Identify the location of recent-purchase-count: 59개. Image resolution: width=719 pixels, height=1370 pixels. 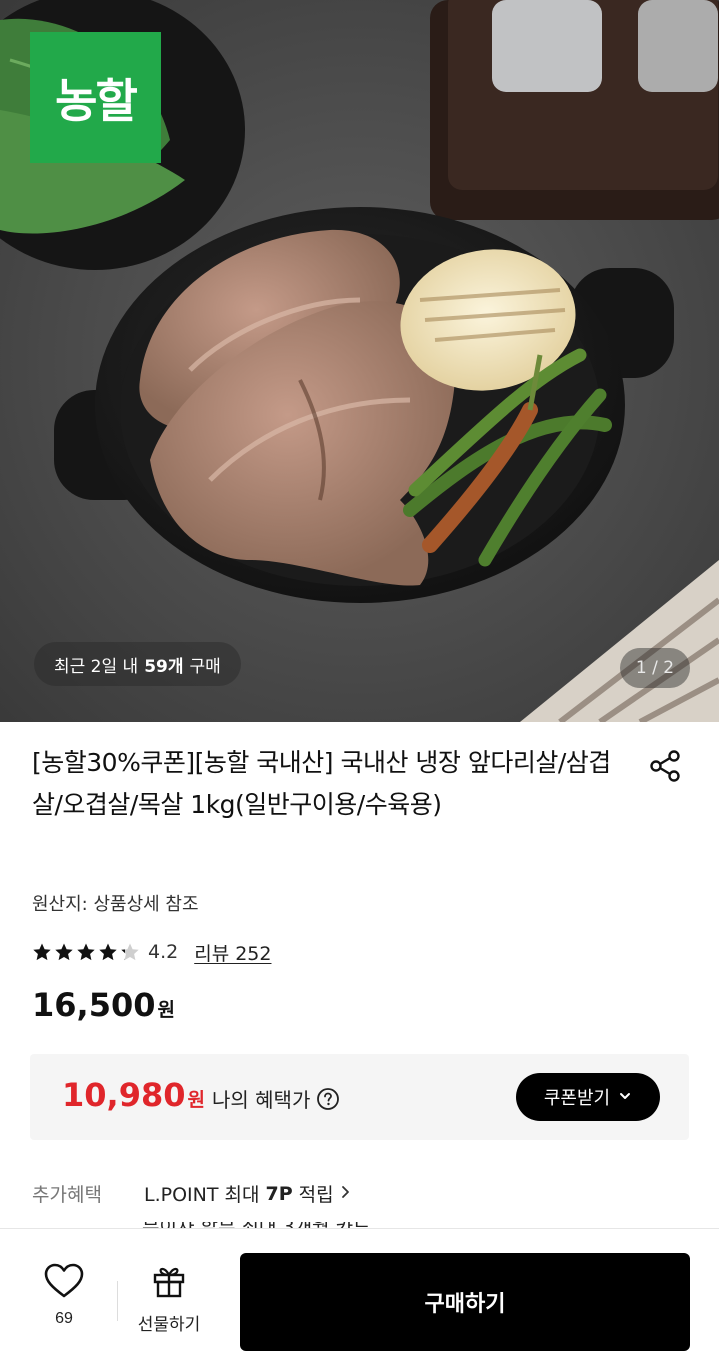
(164, 666).